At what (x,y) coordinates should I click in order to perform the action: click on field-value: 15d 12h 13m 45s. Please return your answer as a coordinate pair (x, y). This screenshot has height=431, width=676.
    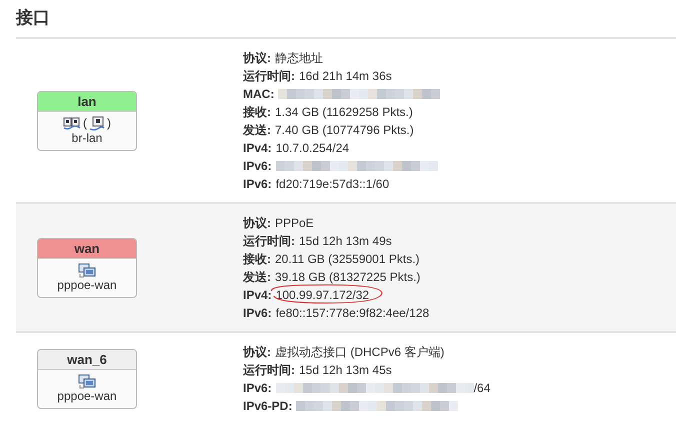
    Looking at the image, I should click on (345, 370).